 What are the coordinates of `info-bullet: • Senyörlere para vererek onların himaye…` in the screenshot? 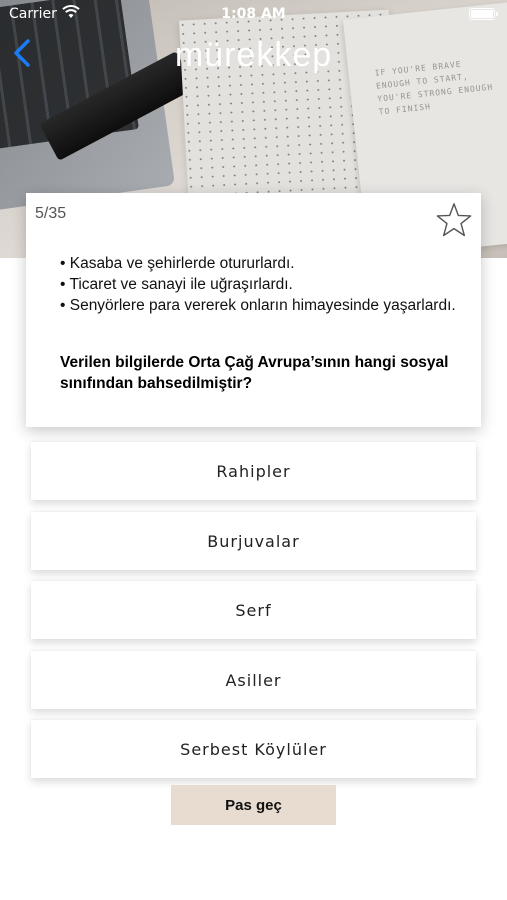 It's located at (258, 305).